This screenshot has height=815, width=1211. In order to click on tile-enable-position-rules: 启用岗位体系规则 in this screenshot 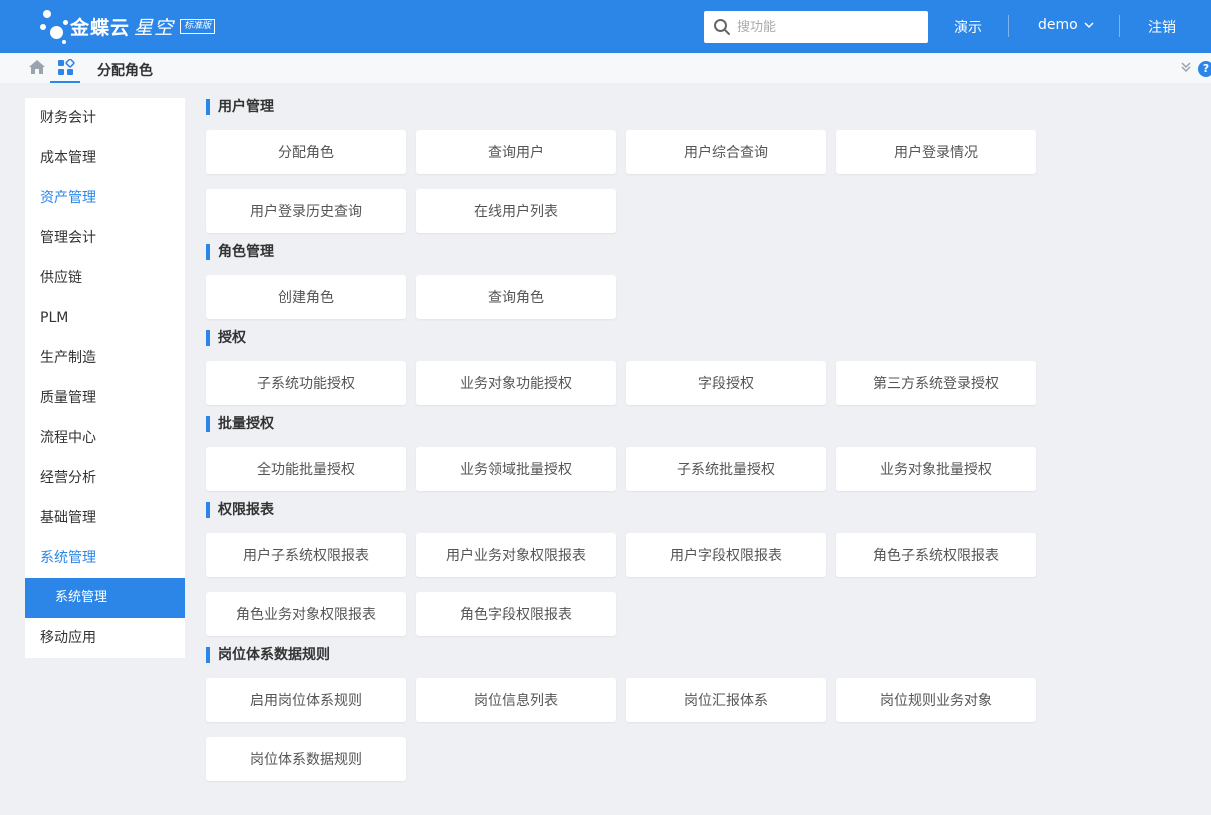, I will do `click(306, 700)`.